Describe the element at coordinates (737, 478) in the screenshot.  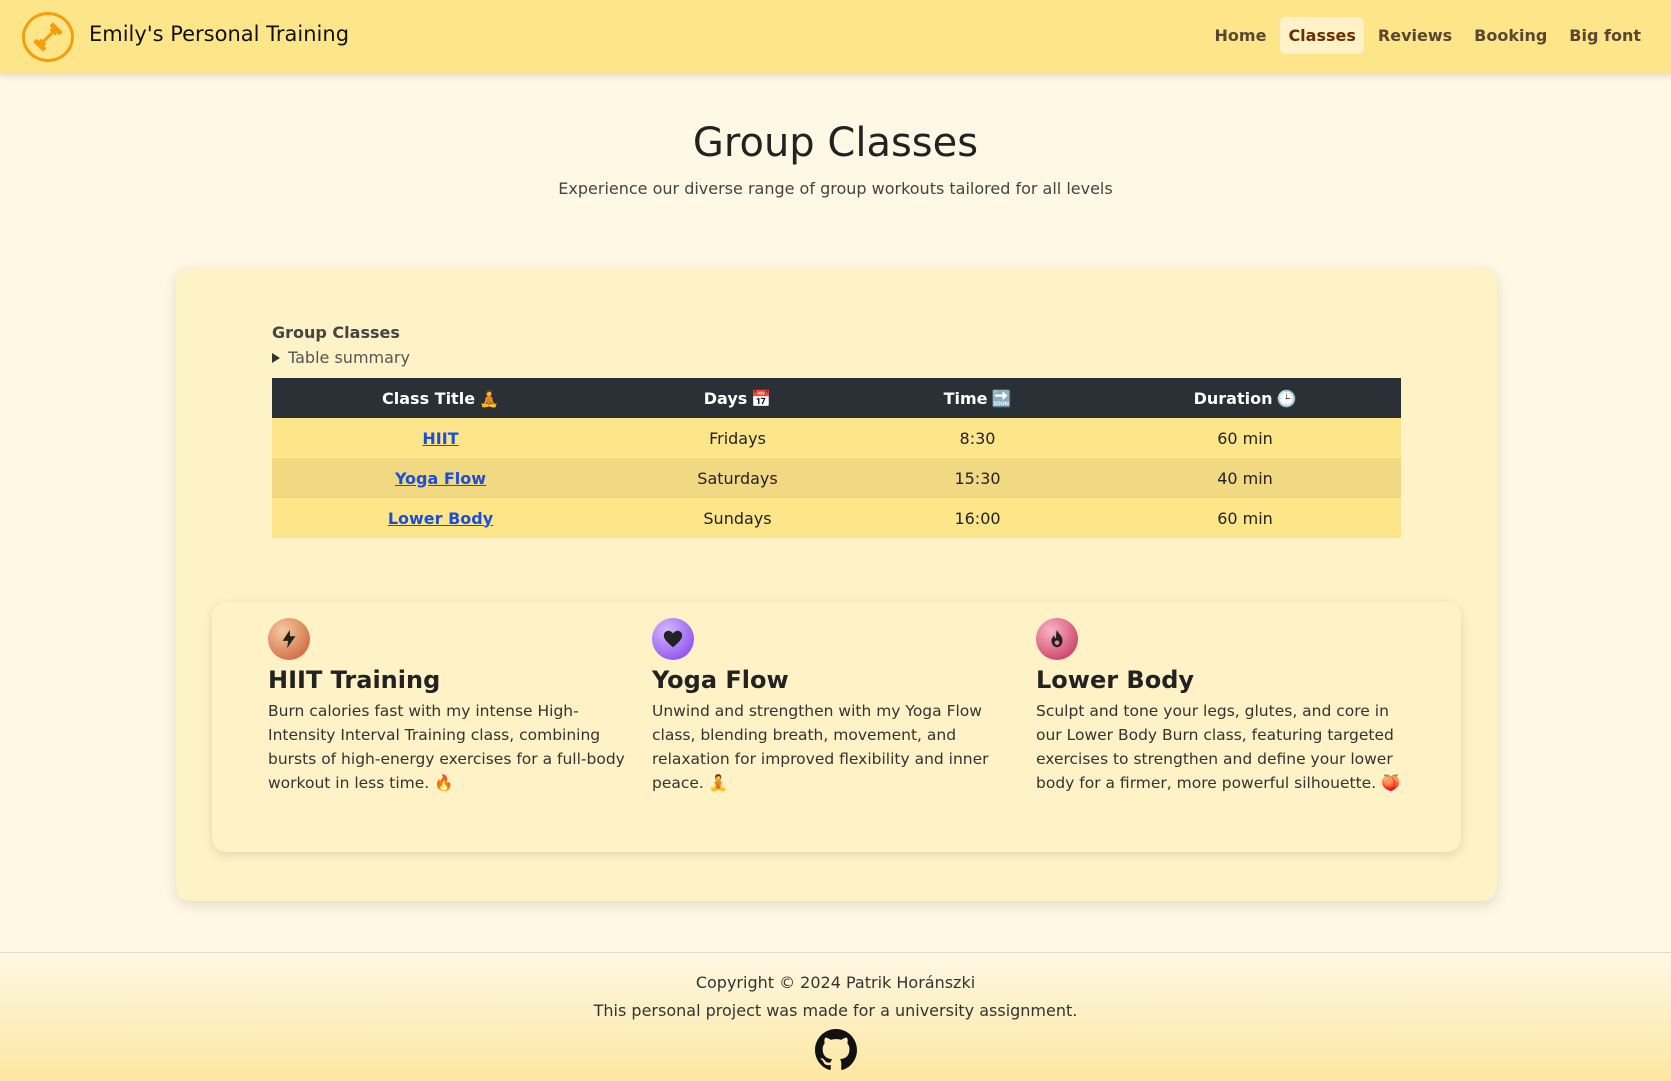
I see `table-cell: Saturdays` at that location.